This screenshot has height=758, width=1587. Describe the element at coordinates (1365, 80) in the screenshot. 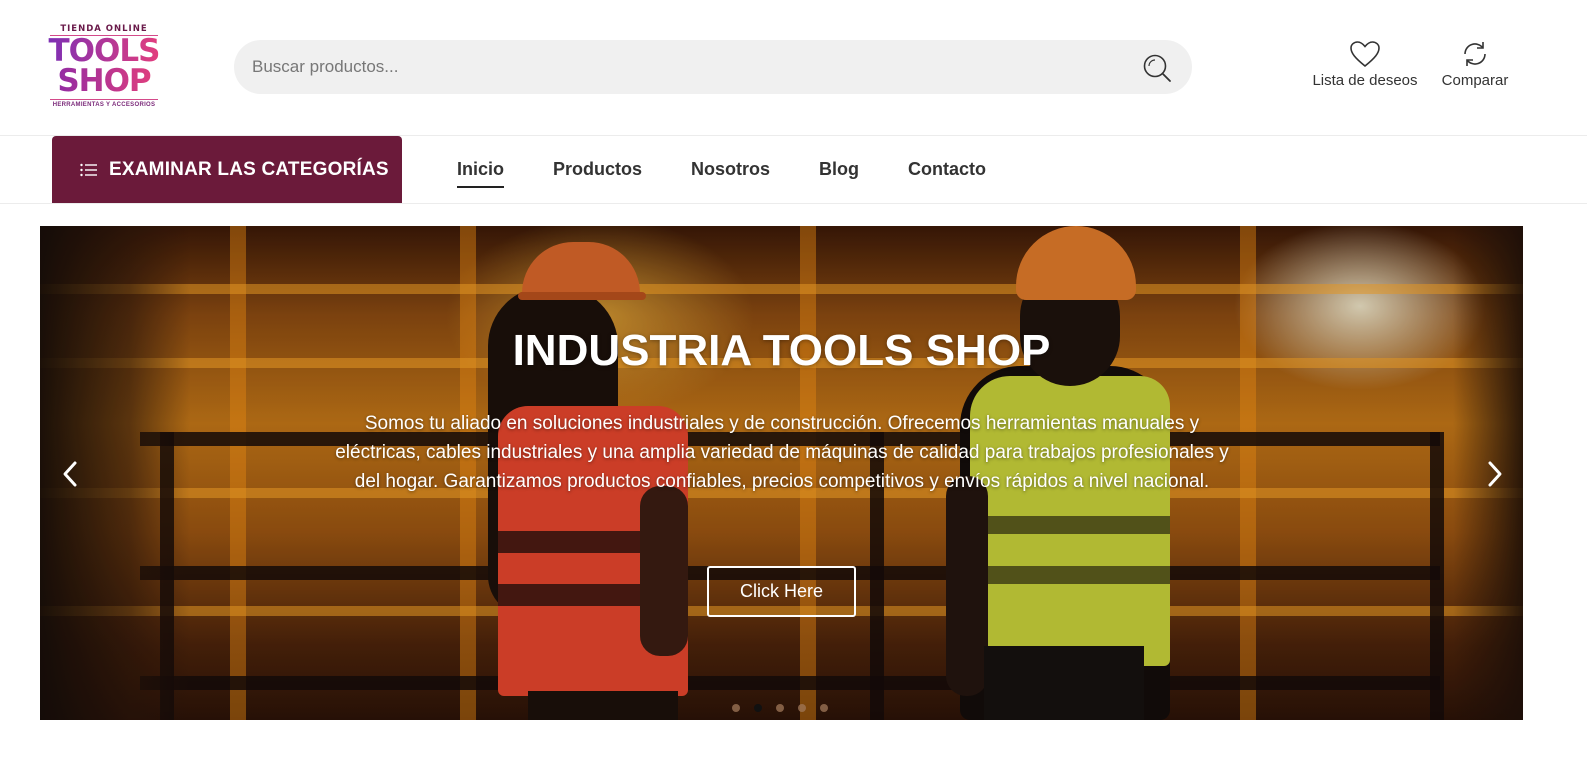

I see `wishlist-label: Lista de deseos` at that location.